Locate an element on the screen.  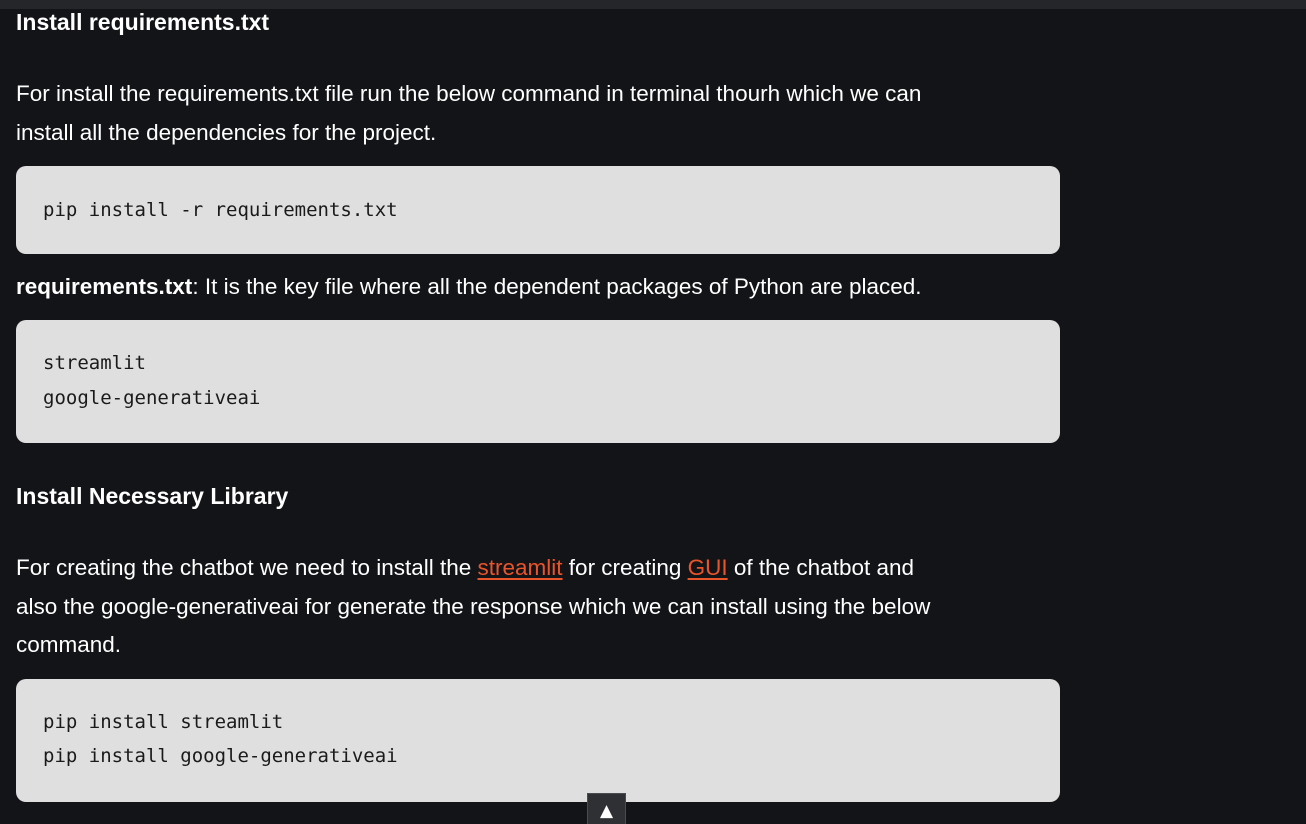
scroll-to-top-button: ▲ is located at coordinates (606, 808).